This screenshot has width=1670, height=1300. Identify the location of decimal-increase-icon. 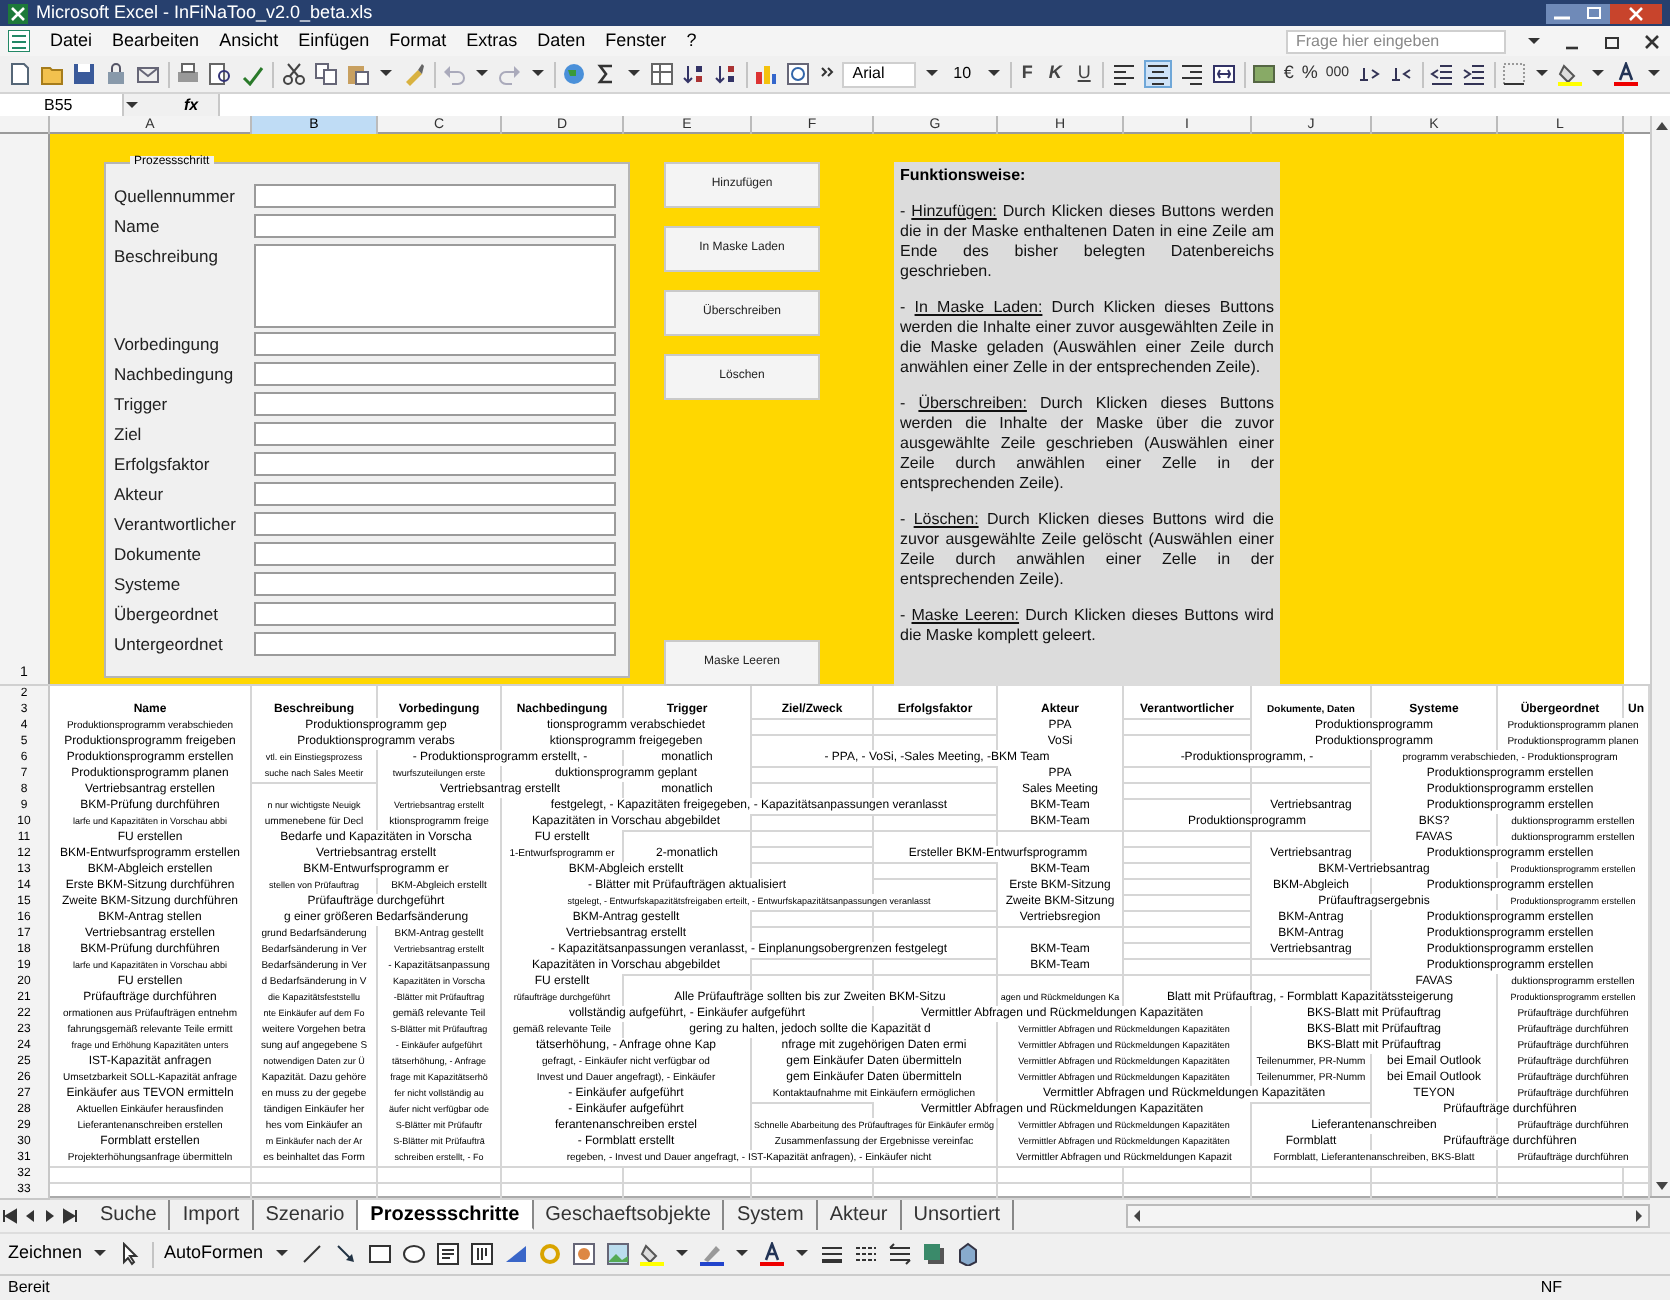
(1369, 74).